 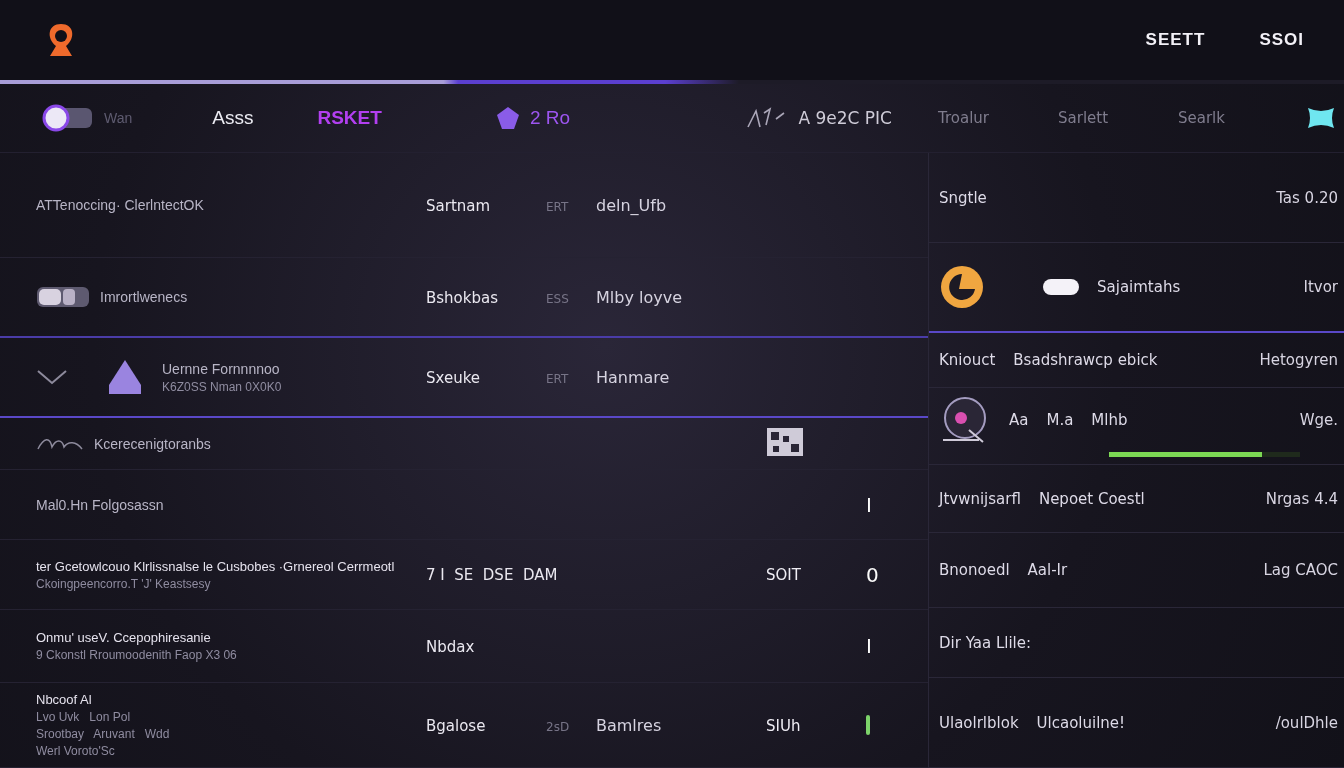 What do you see at coordinates (979, 722) in the screenshot?
I see `row-text: Ulaolrlblok` at bounding box center [979, 722].